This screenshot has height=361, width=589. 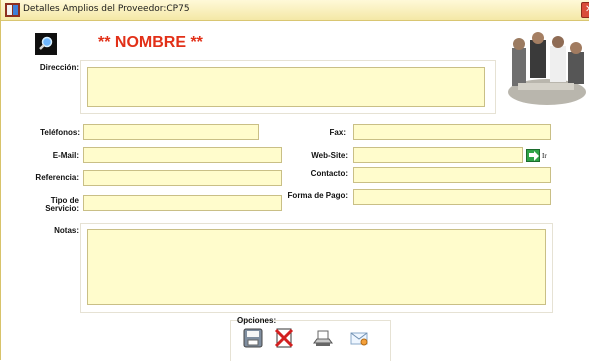 I want to click on close-icon: ✕, so click(x=587, y=10).